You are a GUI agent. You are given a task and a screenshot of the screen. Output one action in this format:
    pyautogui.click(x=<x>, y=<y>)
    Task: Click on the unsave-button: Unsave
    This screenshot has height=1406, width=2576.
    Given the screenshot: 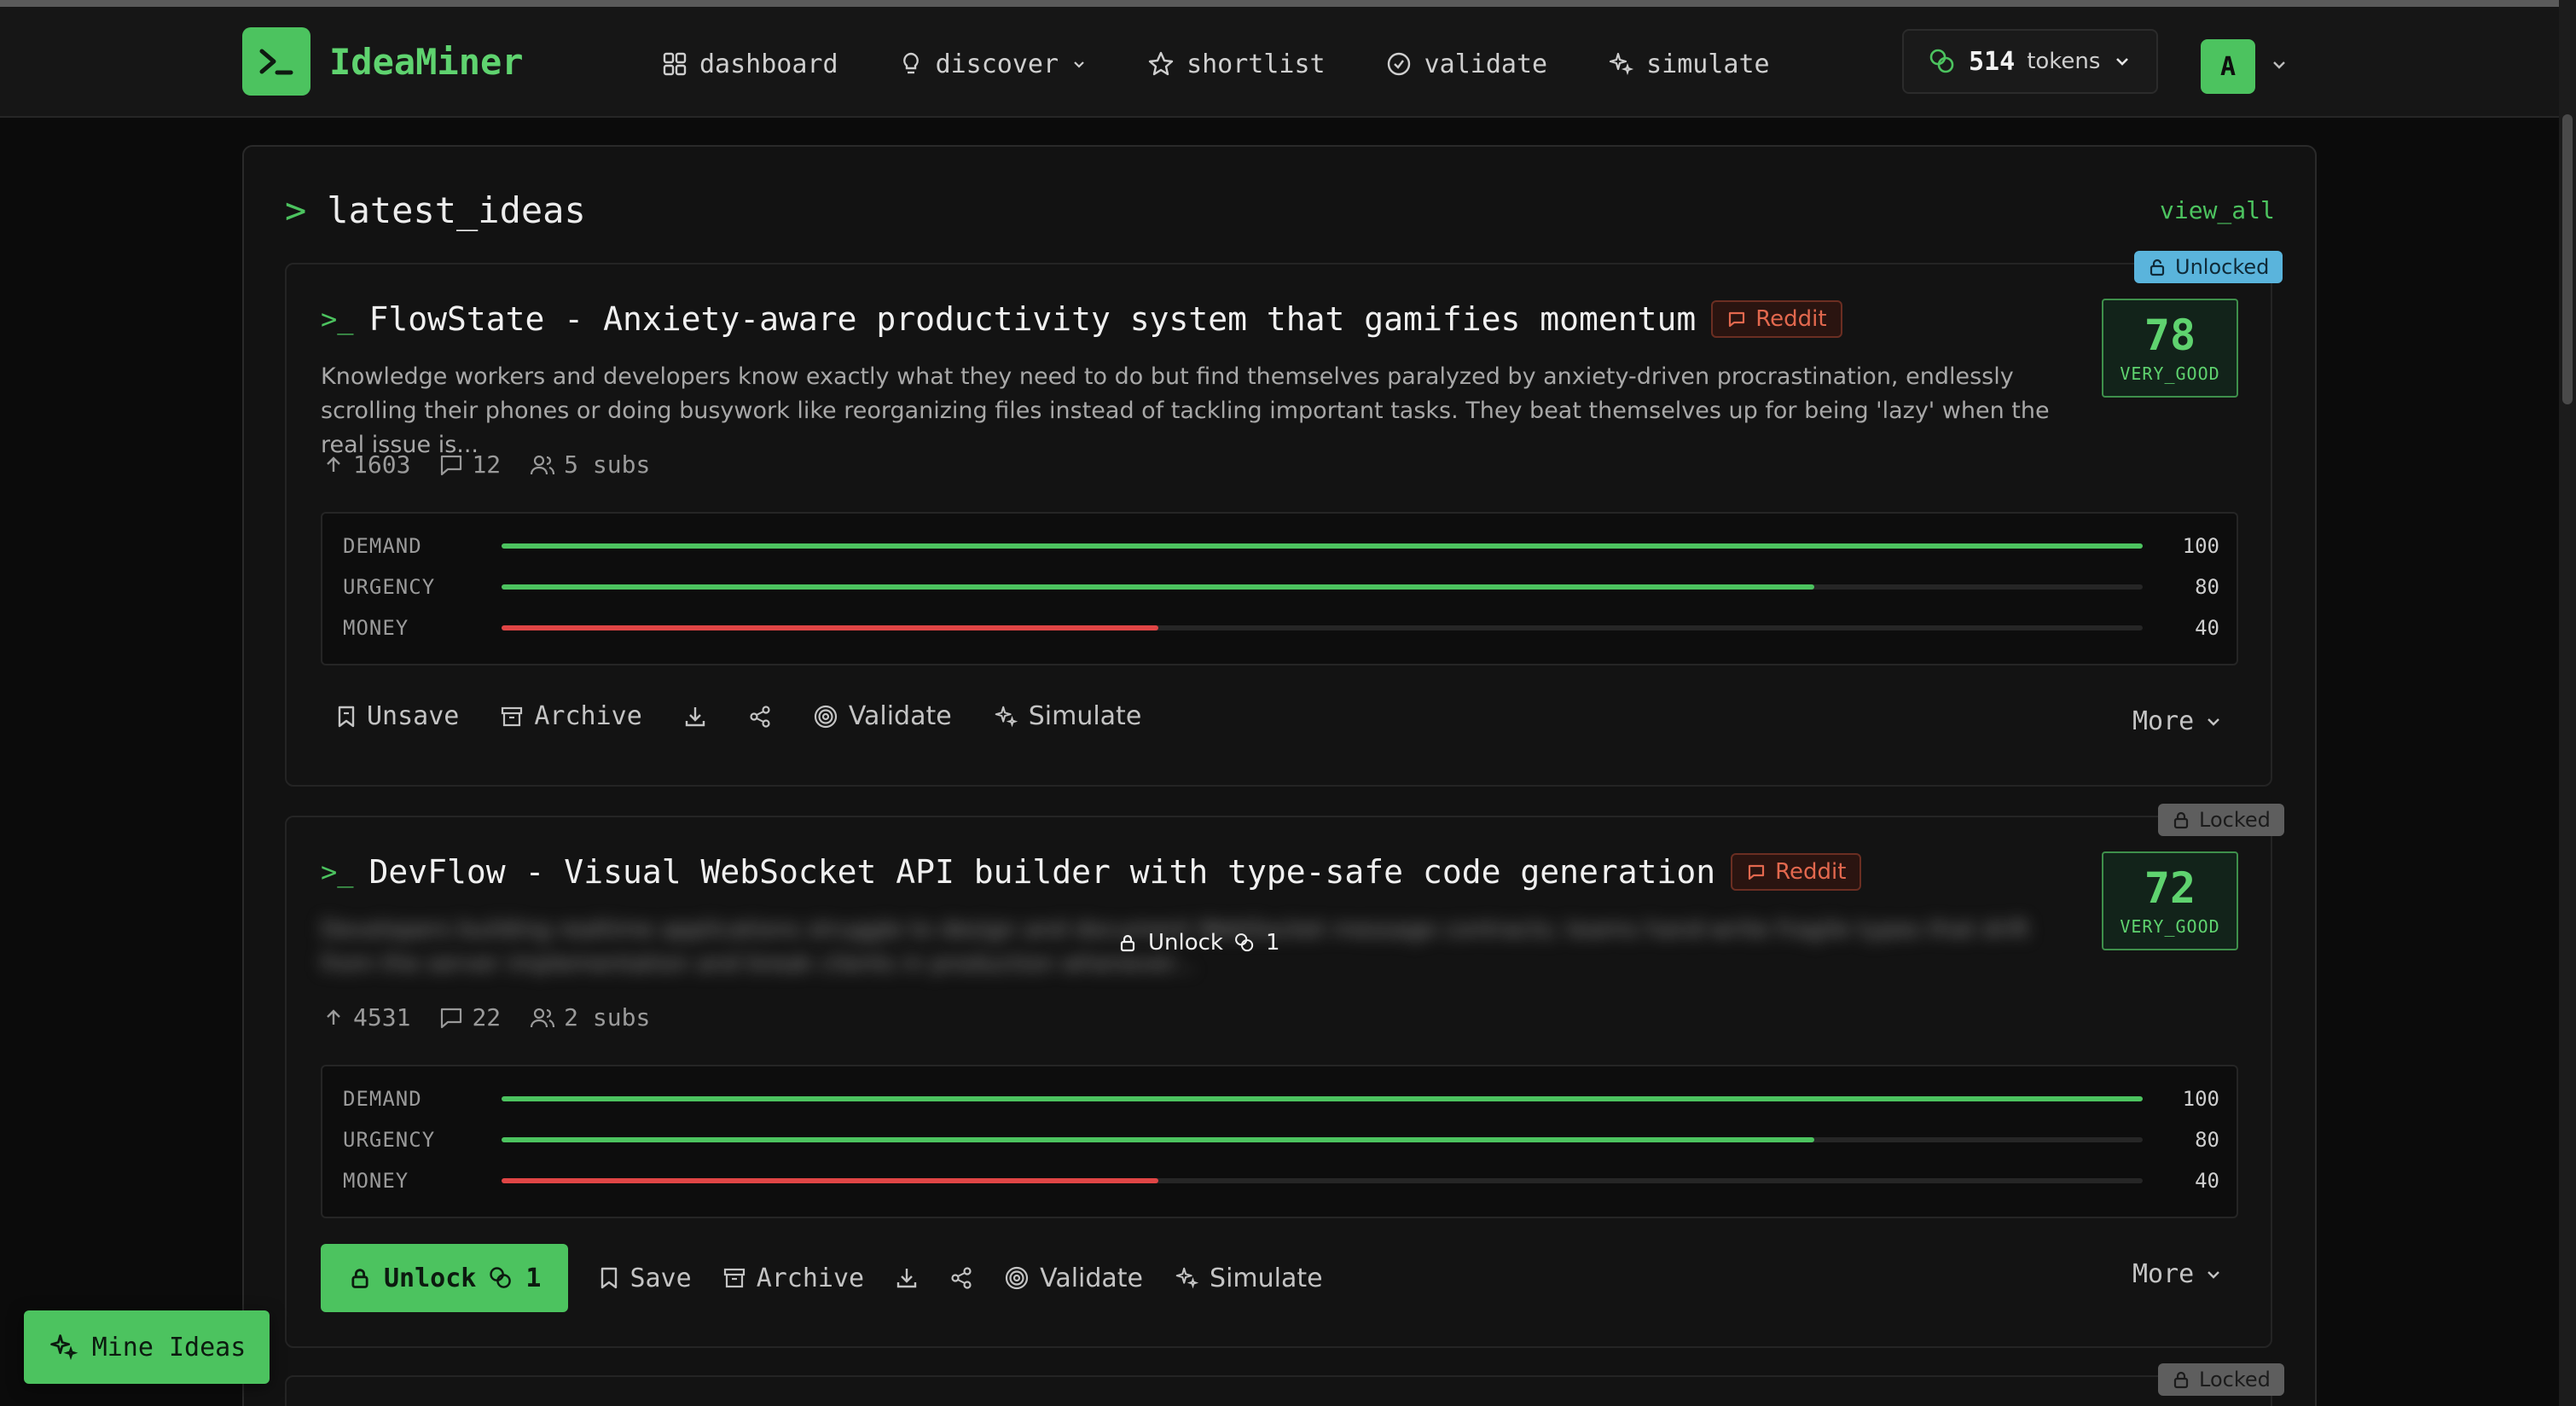 What is the action you would take?
    pyautogui.click(x=397, y=716)
    